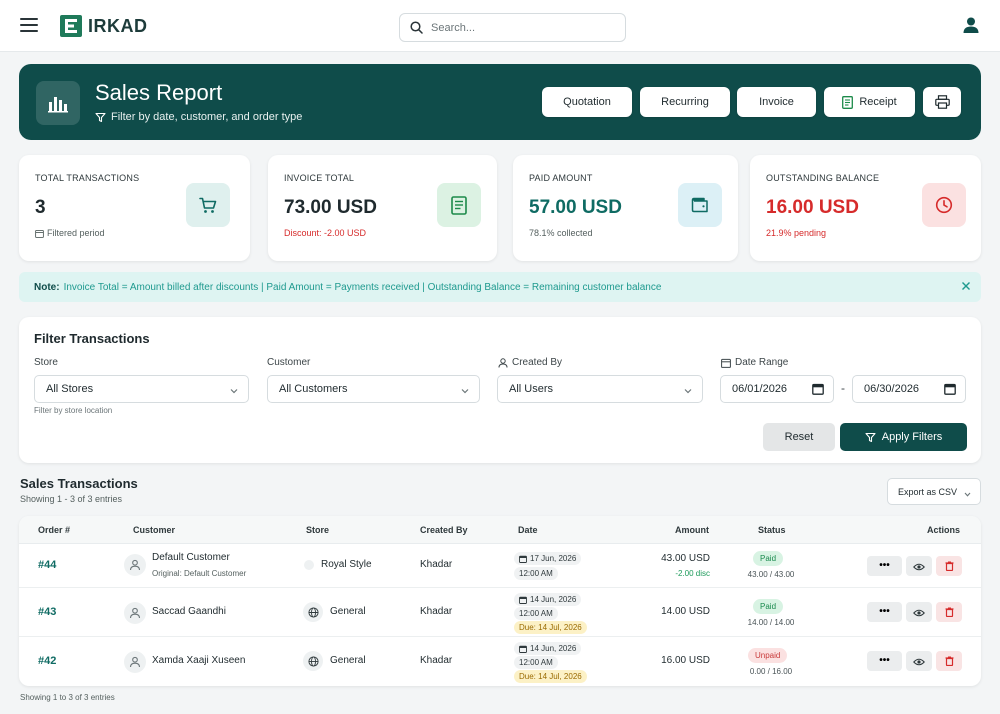 The width and height of the screenshot is (1000, 714). I want to click on wallet-icon, so click(700, 205).